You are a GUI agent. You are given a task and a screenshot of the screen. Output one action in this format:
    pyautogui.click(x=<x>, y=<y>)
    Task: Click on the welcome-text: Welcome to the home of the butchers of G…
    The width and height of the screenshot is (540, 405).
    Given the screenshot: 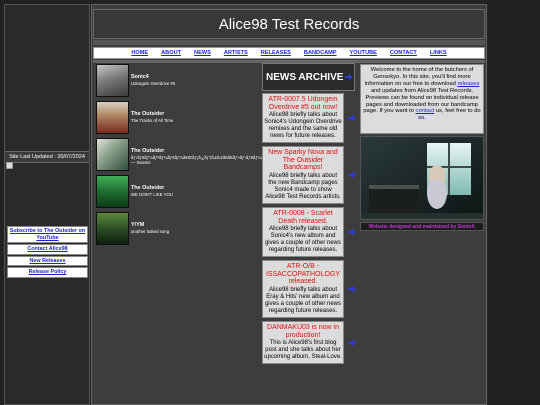 What is the action you would take?
    pyautogui.click(x=422, y=94)
    